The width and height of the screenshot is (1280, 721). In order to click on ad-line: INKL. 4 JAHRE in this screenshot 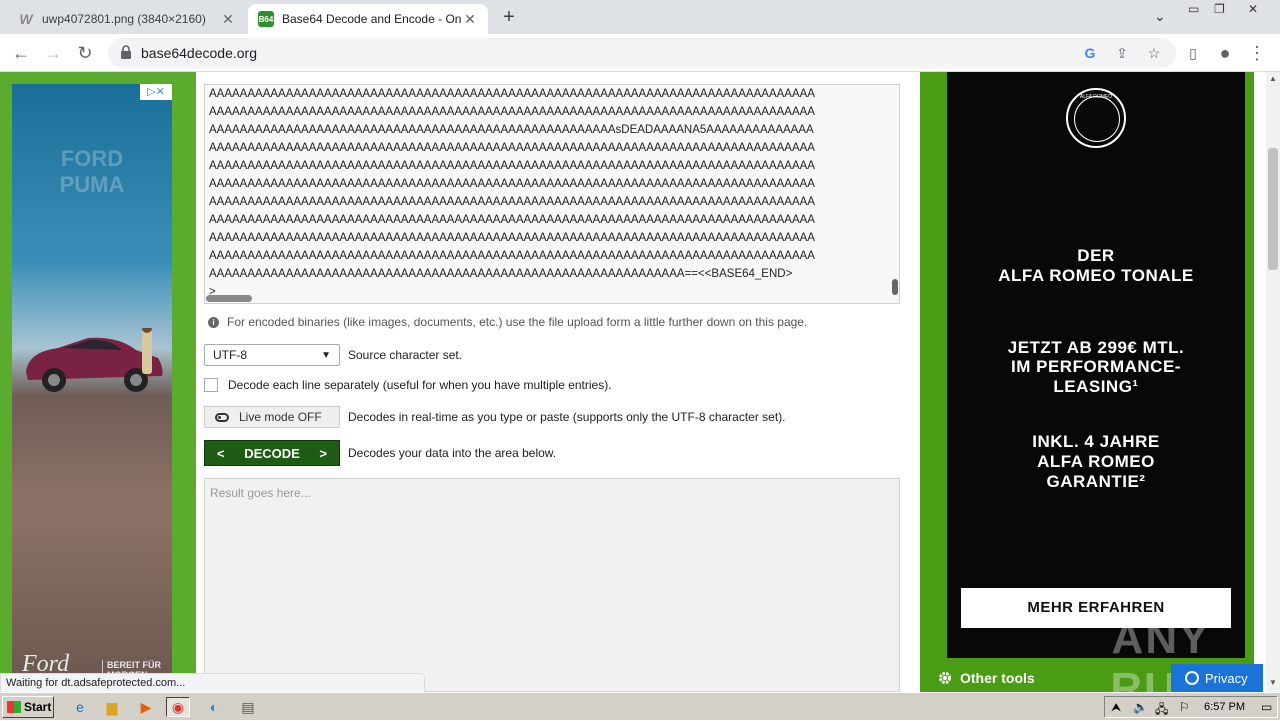, I will do `click(1096, 441)`.